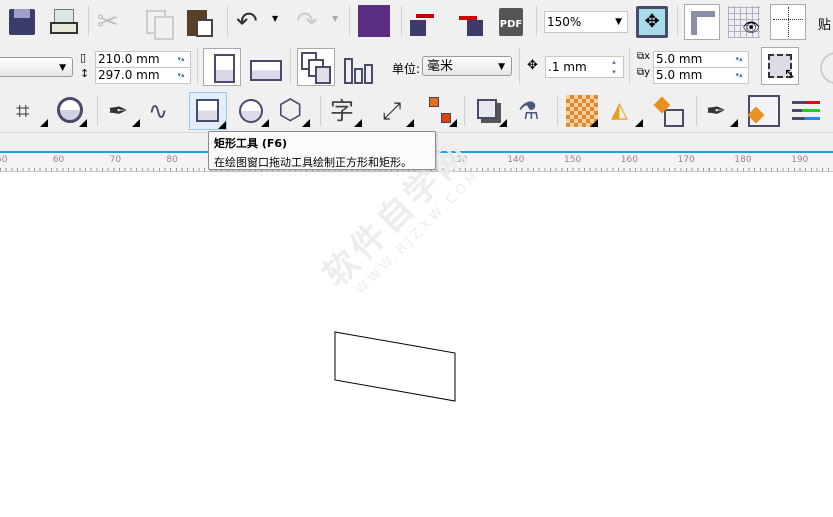 The height and width of the screenshot is (517, 833). What do you see at coordinates (788, 22) in the screenshot?
I see `show-guidelines-icon` at bounding box center [788, 22].